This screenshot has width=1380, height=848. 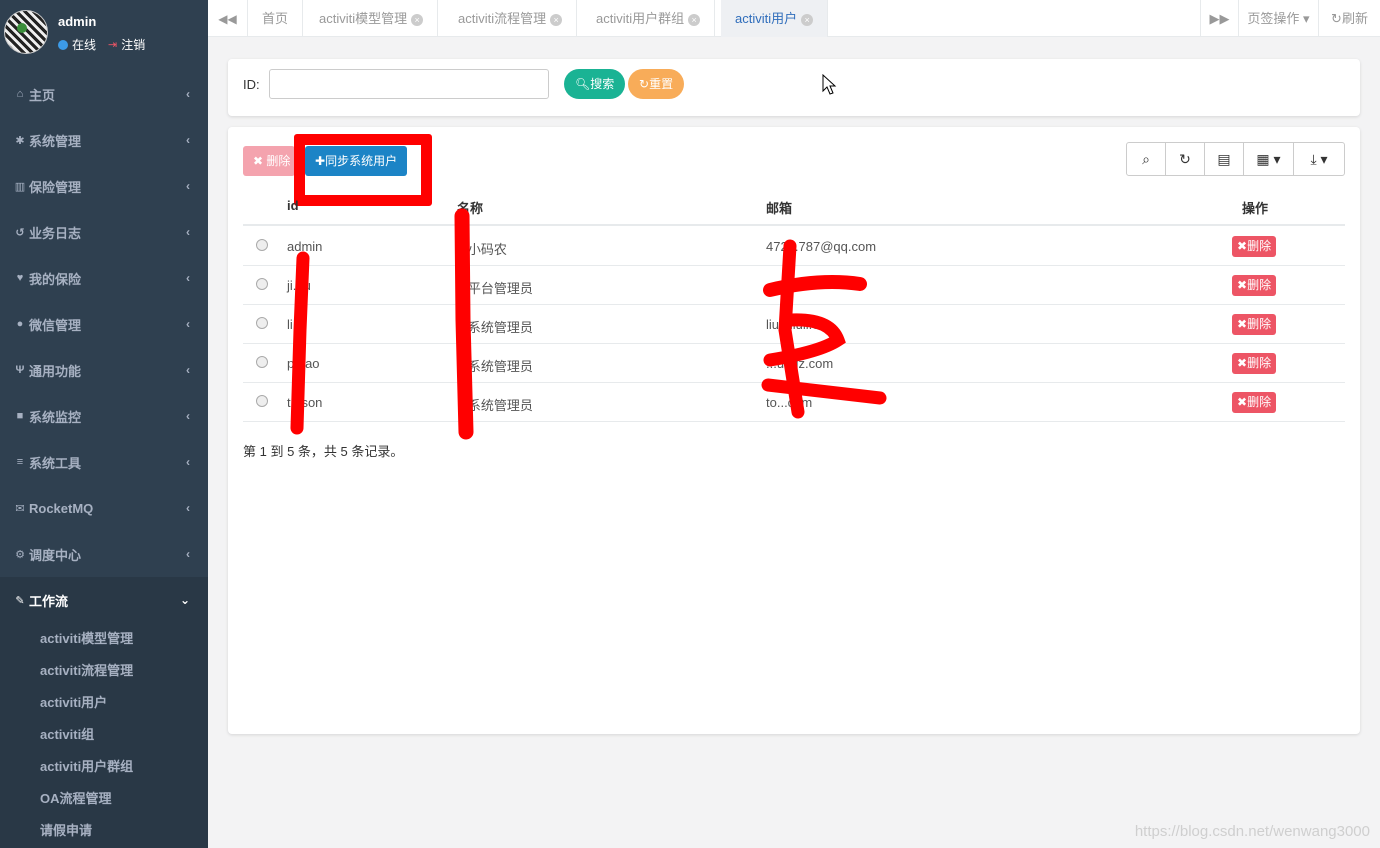 I want to click on header-name: 名称, so click(x=470, y=207).